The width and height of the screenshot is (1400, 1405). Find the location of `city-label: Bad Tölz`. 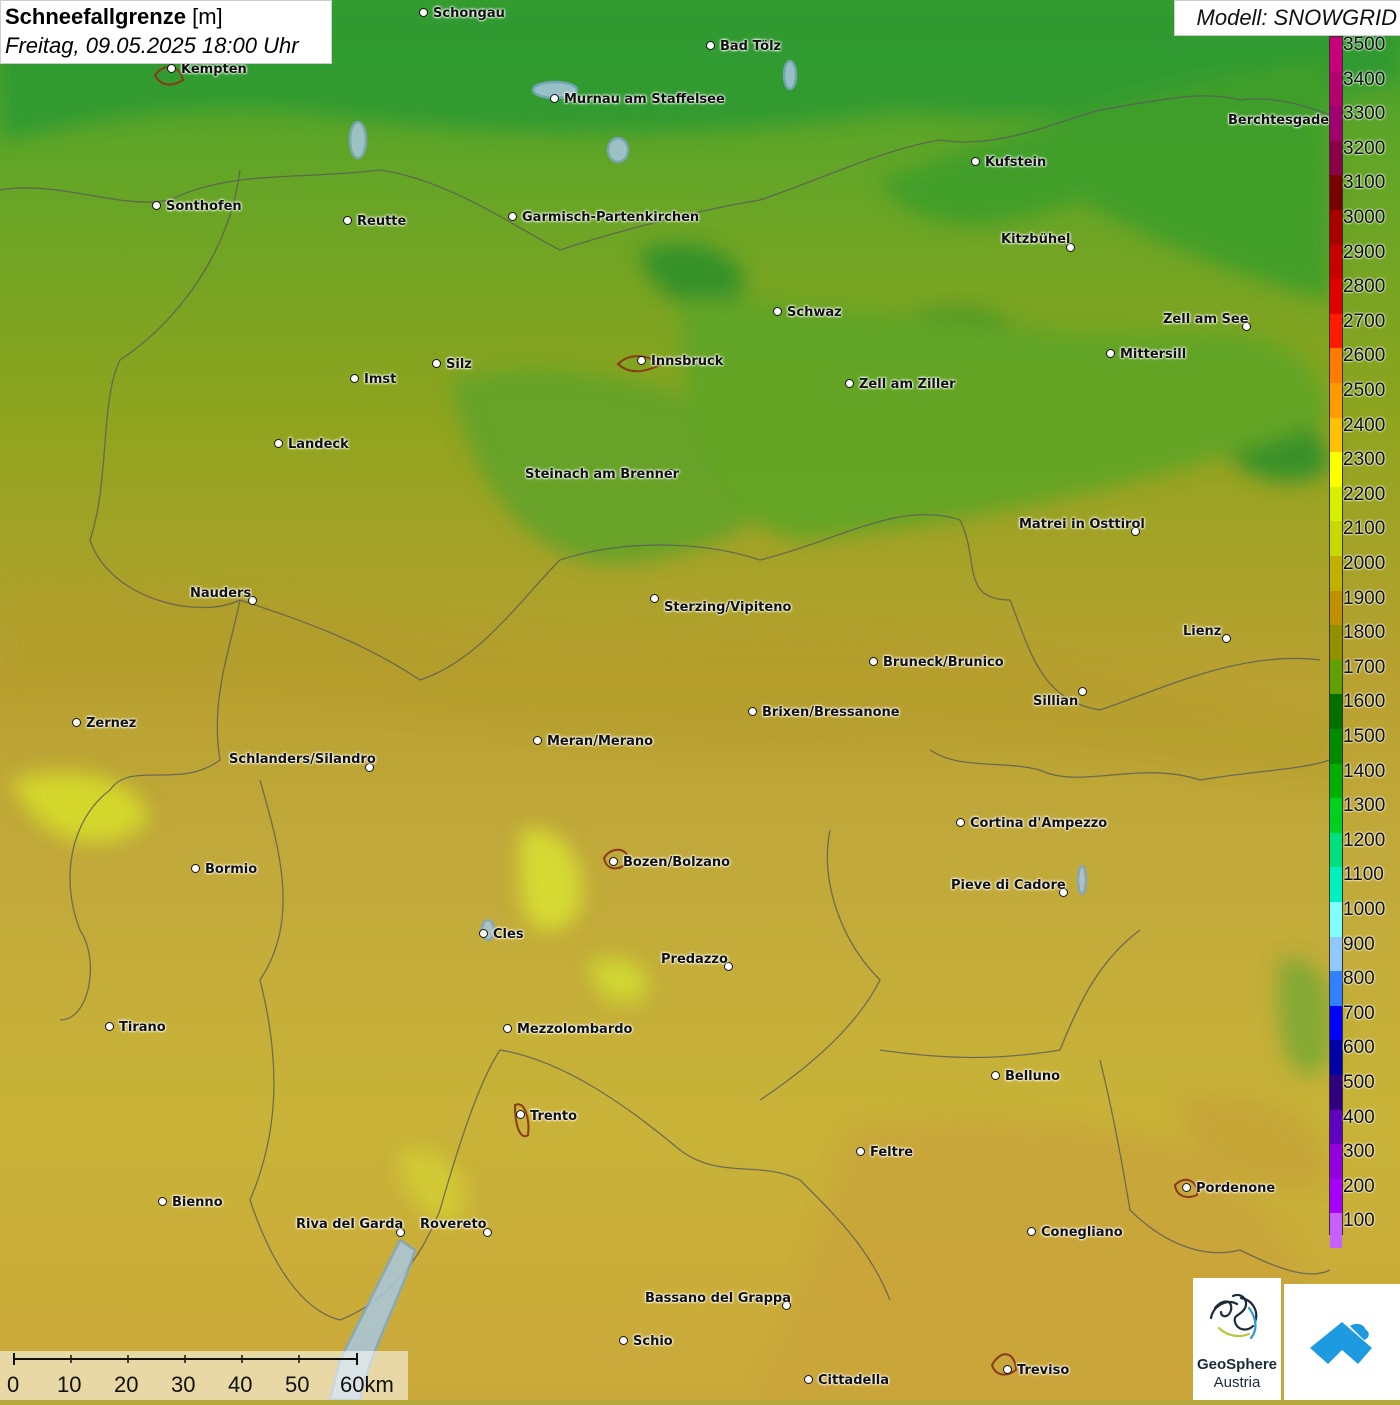

city-label: Bad Tölz is located at coordinates (750, 46).